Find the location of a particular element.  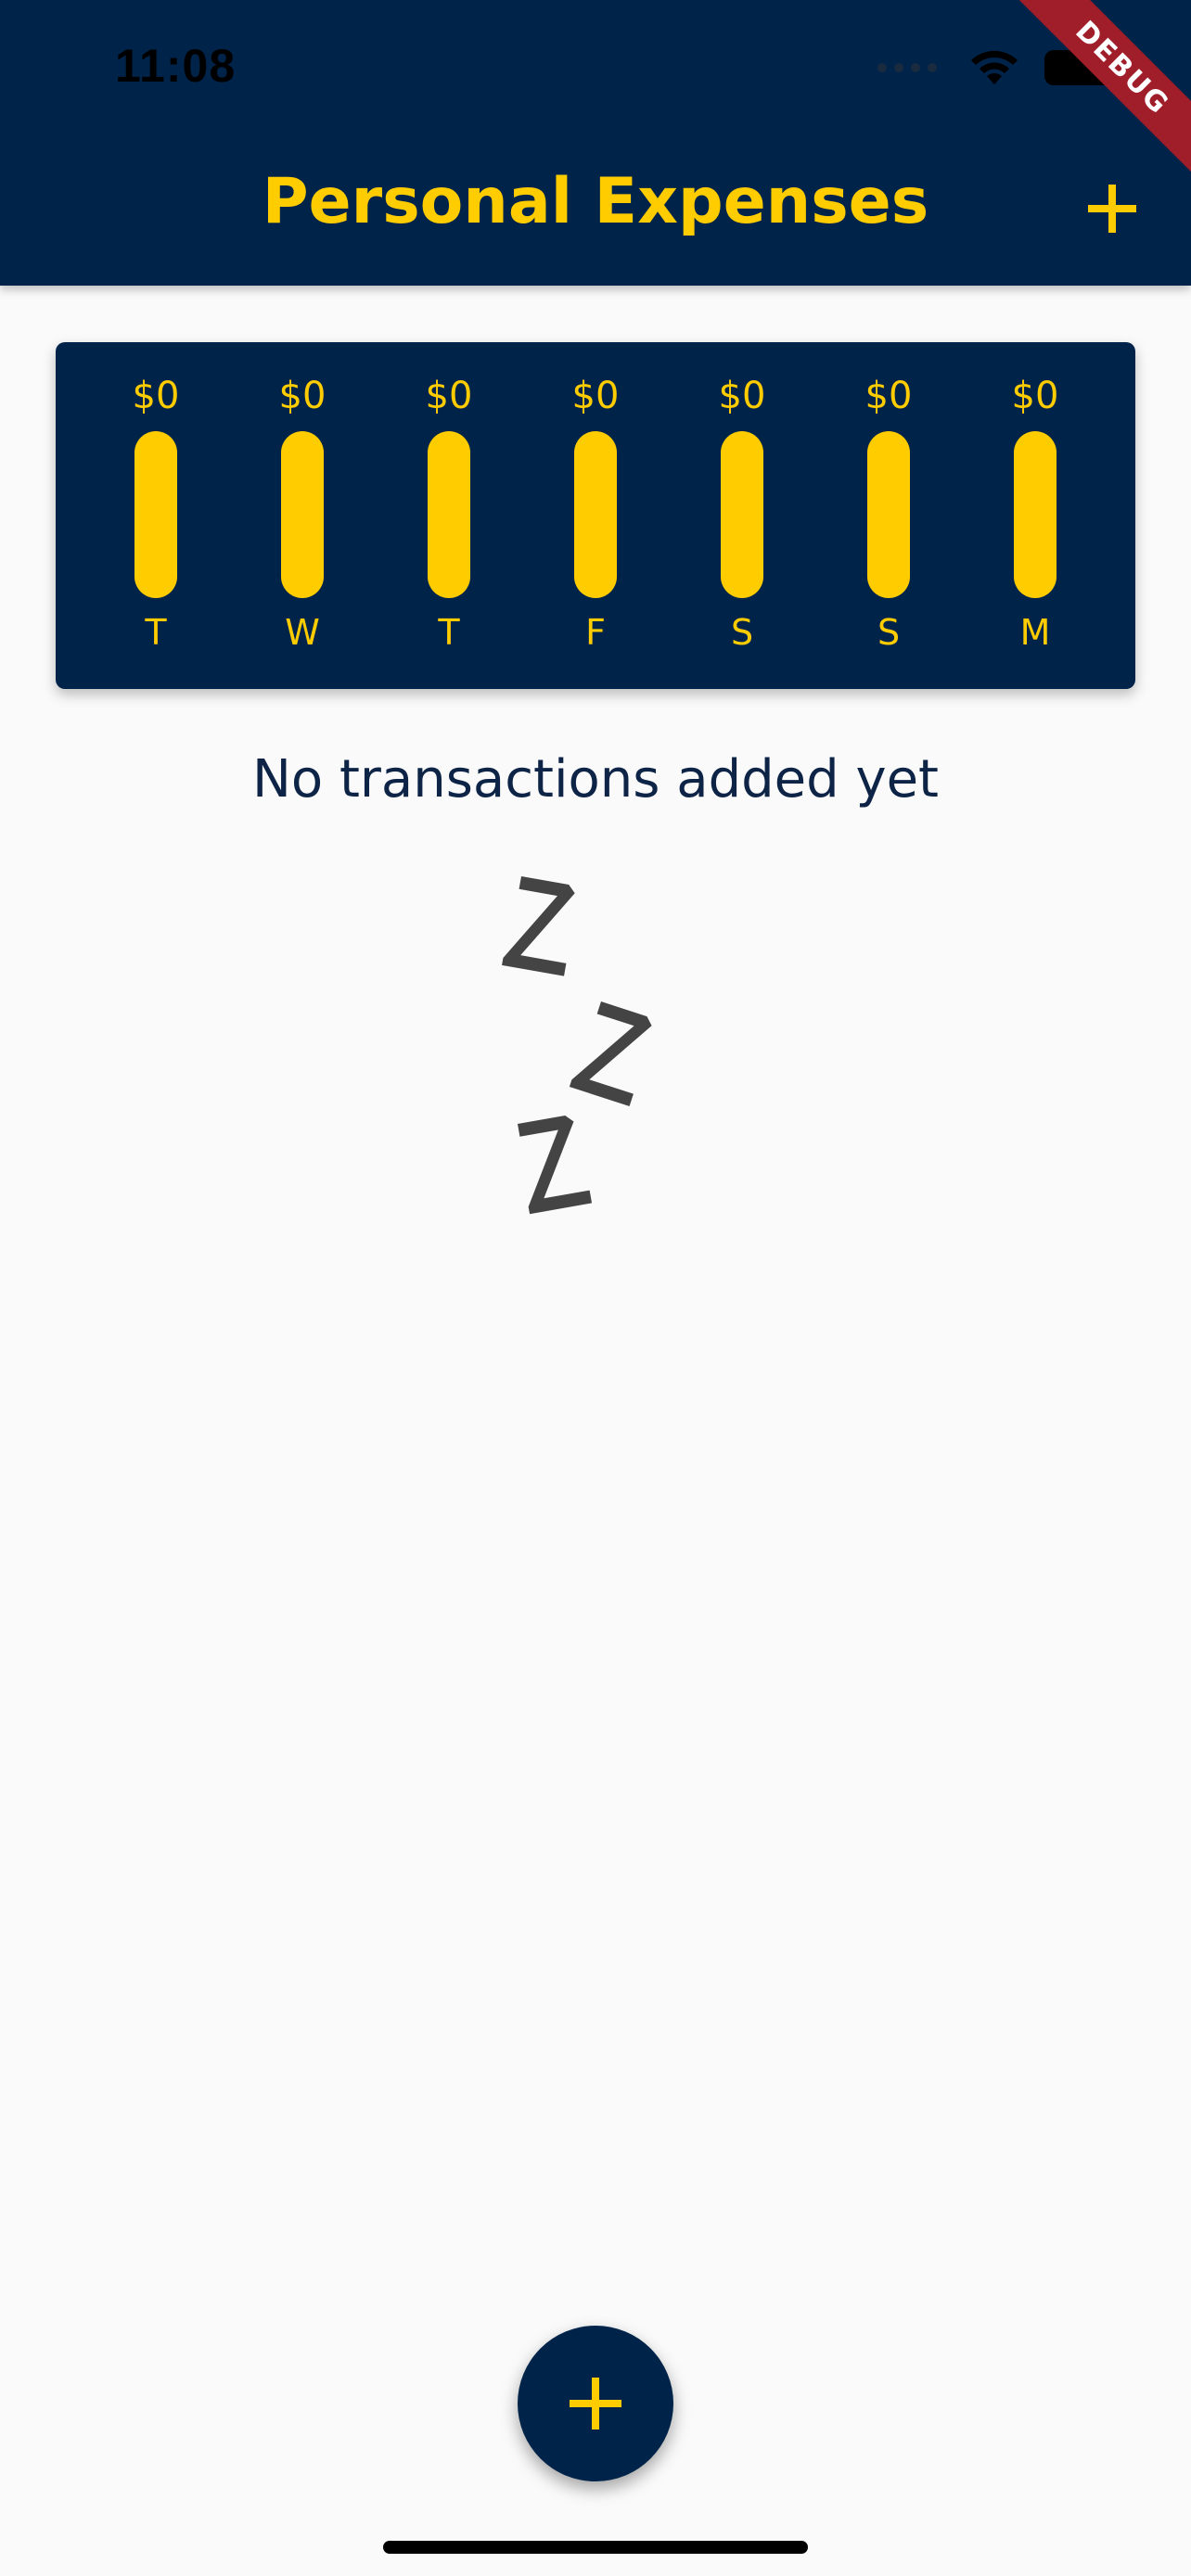

chart-bar-column: $0 W is located at coordinates (302, 515).